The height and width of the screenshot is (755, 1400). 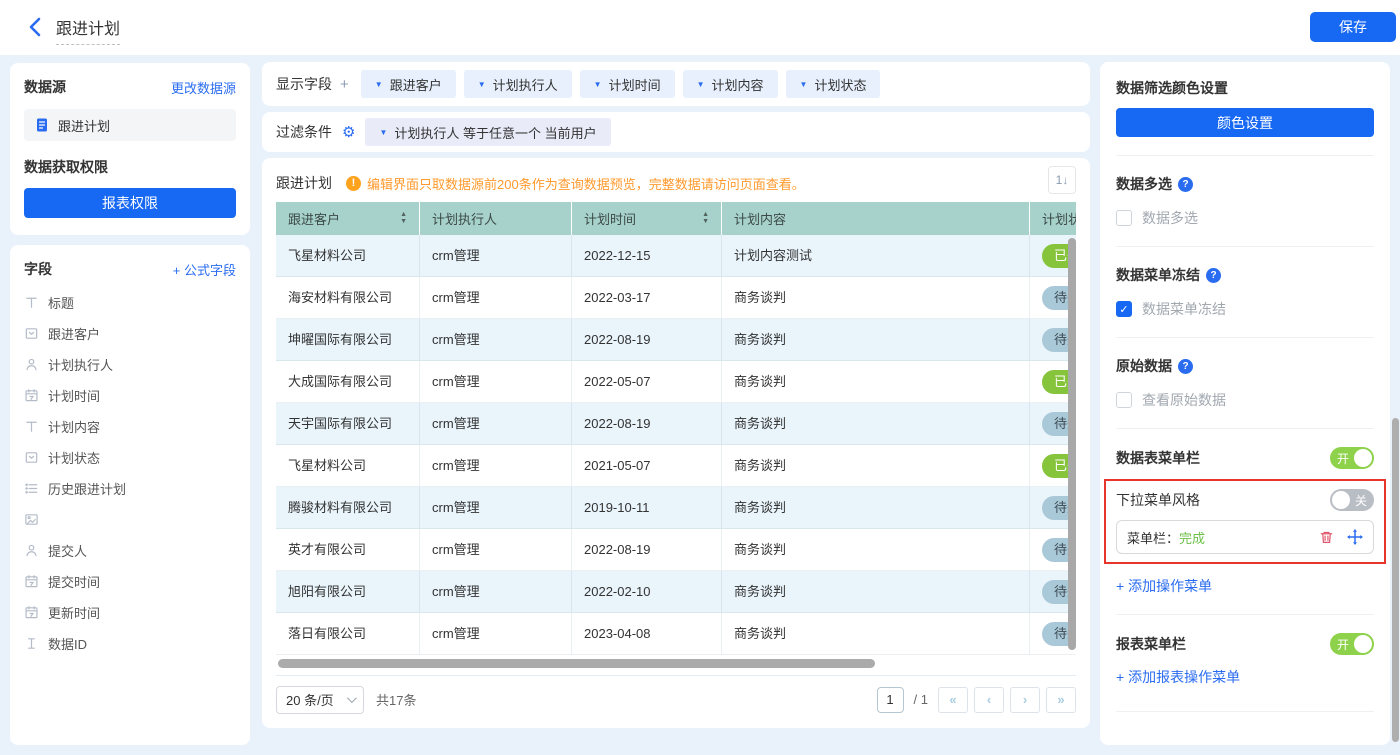 I want to click on next-page-button: ›, so click(x=1025, y=699).